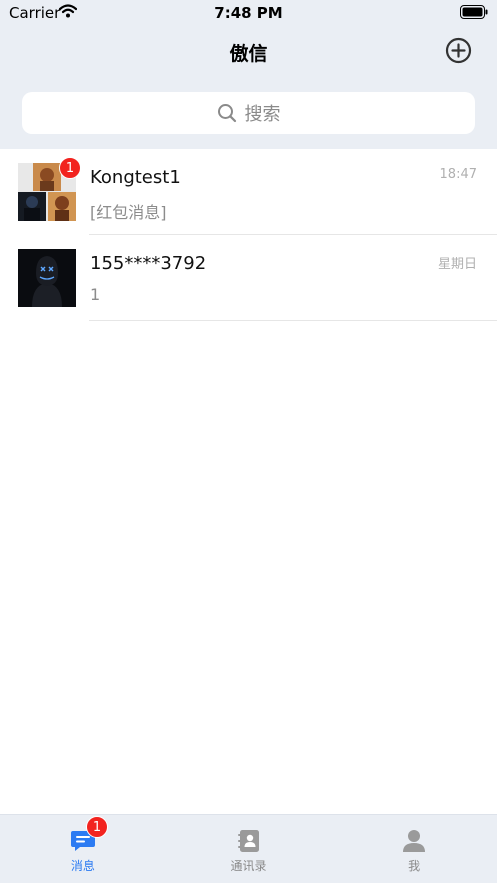 This screenshot has height=883, width=497. What do you see at coordinates (70, 168) in the screenshot?
I see `unread-badge: 1` at bounding box center [70, 168].